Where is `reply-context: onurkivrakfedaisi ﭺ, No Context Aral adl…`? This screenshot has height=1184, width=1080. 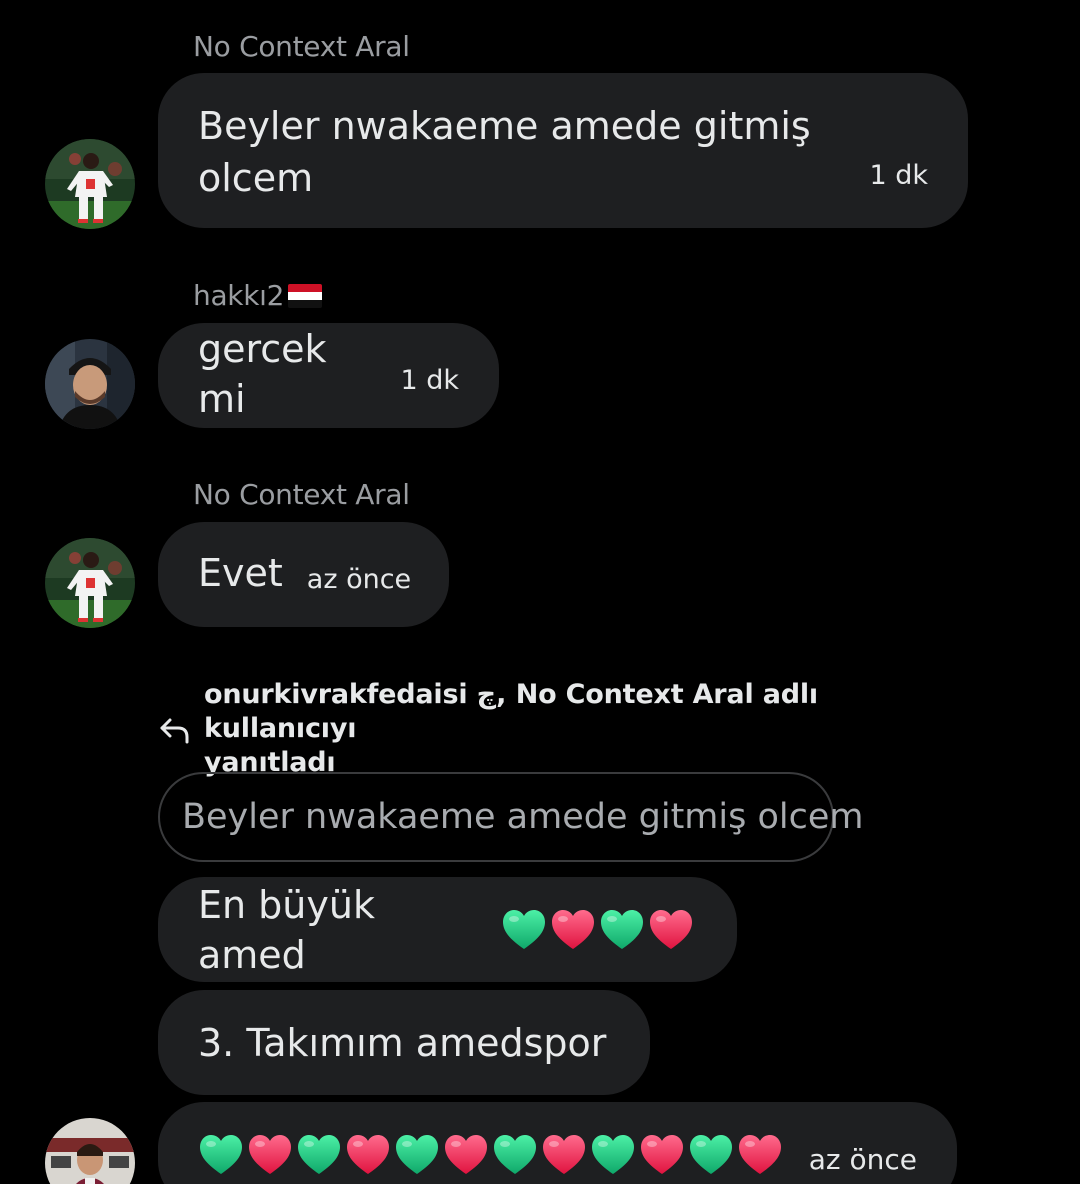
reply-context: onurkivrakfedaisi ﭺ, No Context Aral adl… is located at coordinates (558, 729).